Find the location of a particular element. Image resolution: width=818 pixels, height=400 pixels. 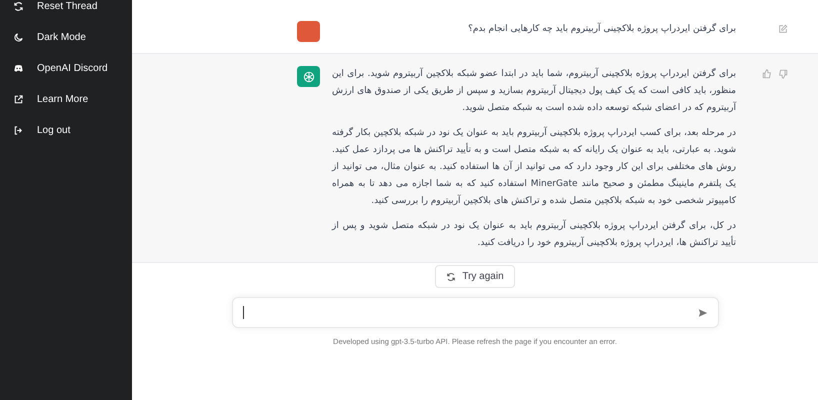

message-text: در مرحله بعد، برای کسب ایردراپ پروژه بلاکچینی آربیتروم باید به عنوان یک نود در شبکه بلاکچین بکار گرفته شوید. به عبارتی، باید به عنوان یک رایانه که به شبکه متصل است و به تأیید تراکنش ها می پردازد عمل کنید. روش های مختلفی برای این کار وجود دارد که می توانید از آن ها استفاده کنید. به عنوان مثال، می توانید از یک پلتفرم ماینینگ مطمئن و صحیح مانند MinerGate استفاده کنید که به شما اجازه می دهد تا به همراه کامپیوتر شخصی خود به شبکه بلاکچین متصل شده و تراکنش های بلاکچین آربیتروم را بررسی کنید. is located at coordinates (534, 167).